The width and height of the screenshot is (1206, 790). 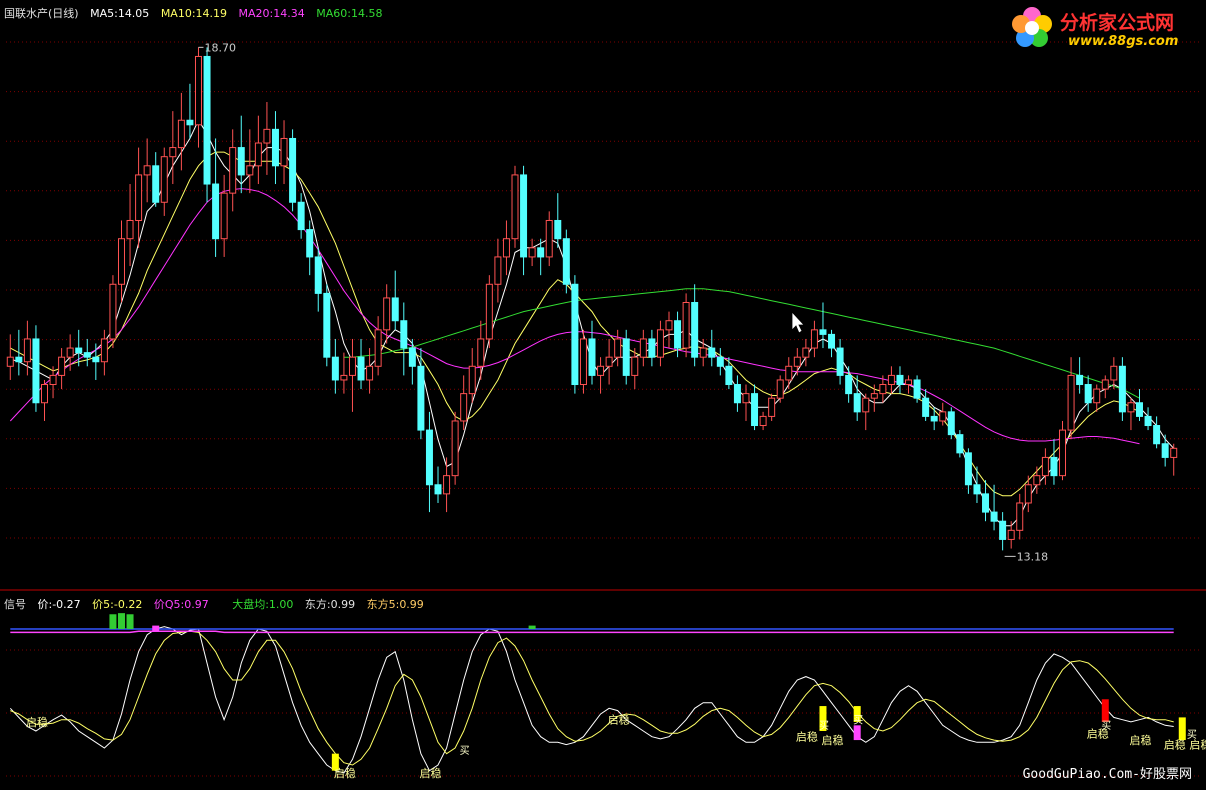 What do you see at coordinates (1104, 28) in the screenshot?
I see `site-logo: 分析家公式网 www.88gs.com` at bounding box center [1104, 28].